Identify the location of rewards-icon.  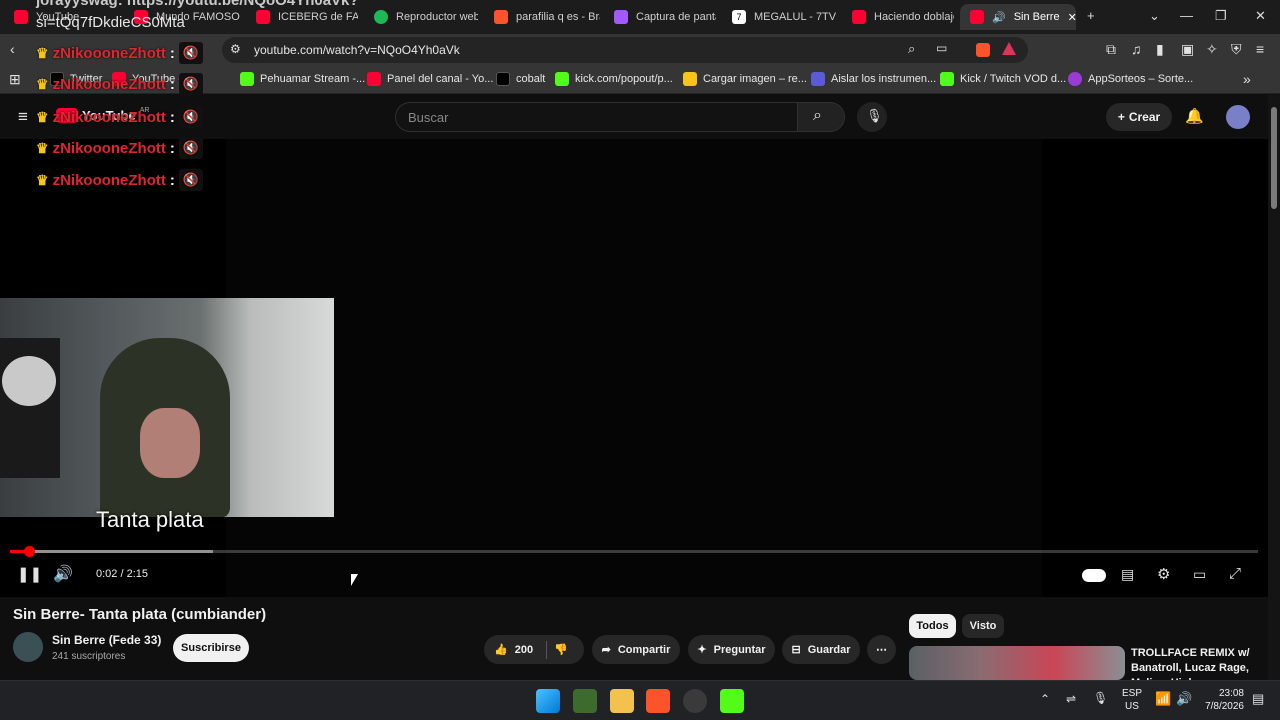
(1009, 48).